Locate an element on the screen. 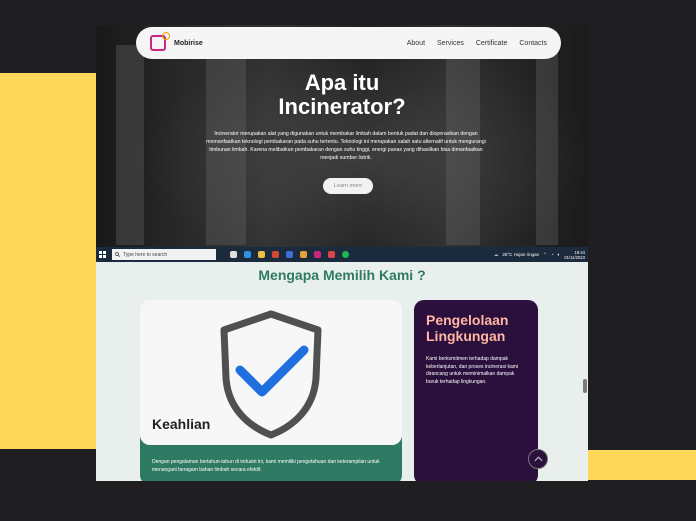 The height and width of the screenshot is (521, 696). brand-name: Mobirise is located at coordinates (188, 43).